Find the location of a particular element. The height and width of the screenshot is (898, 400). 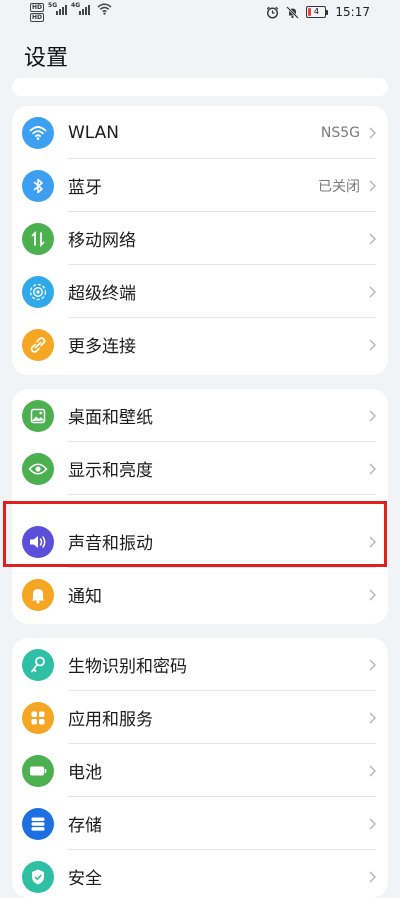

settings-item-super-device: 超级终端 is located at coordinates (200, 291).